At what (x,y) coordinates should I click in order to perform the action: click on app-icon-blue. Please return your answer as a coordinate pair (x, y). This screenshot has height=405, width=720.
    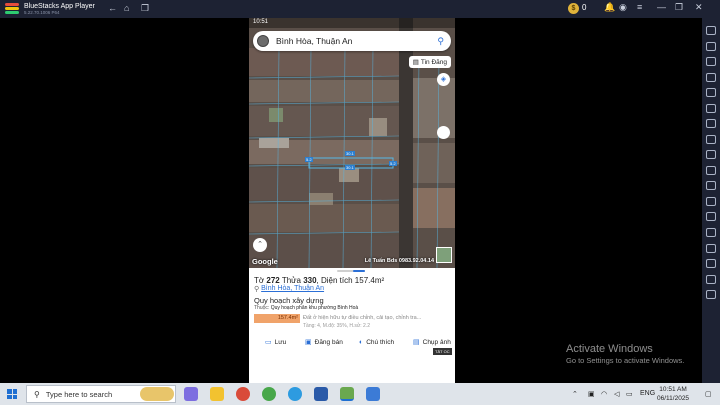
    Looking at the image, I should click on (321, 394).